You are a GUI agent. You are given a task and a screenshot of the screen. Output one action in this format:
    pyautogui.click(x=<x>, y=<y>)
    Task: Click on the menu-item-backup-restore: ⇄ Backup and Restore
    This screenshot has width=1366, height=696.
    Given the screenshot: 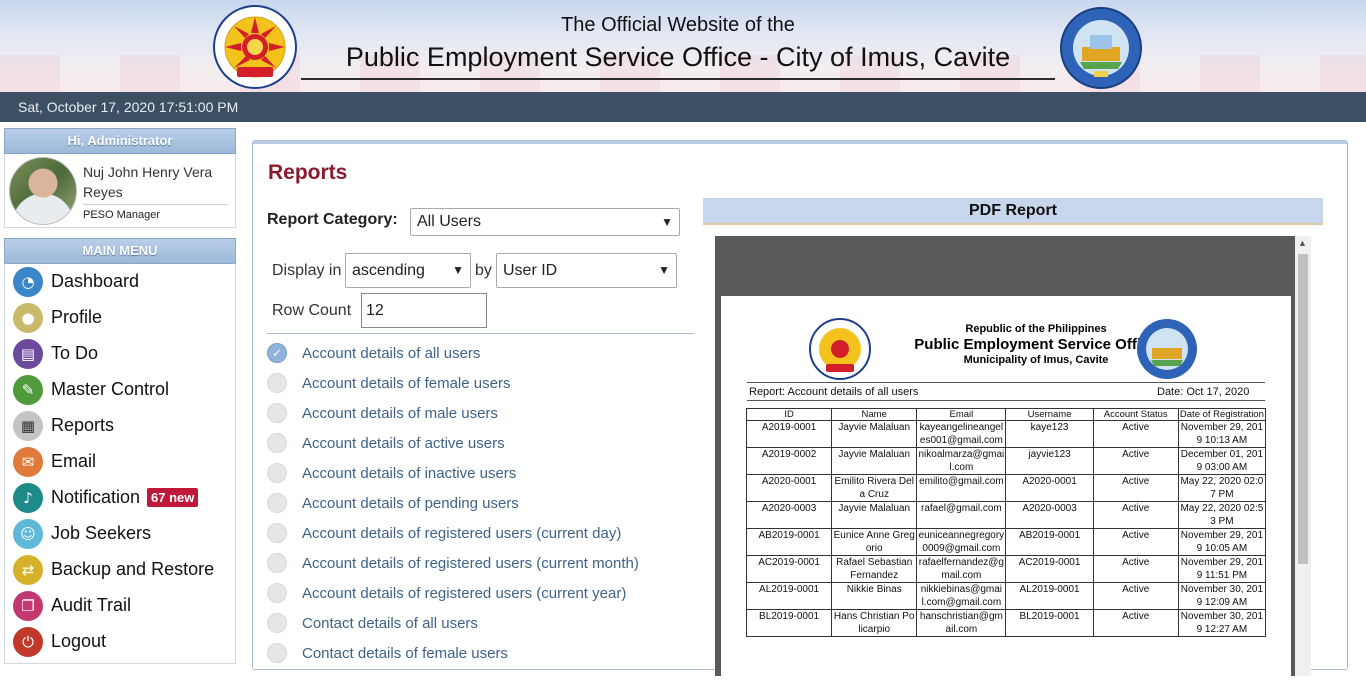 What is the action you would take?
    pyautogui.click(x=120, y=570)
    